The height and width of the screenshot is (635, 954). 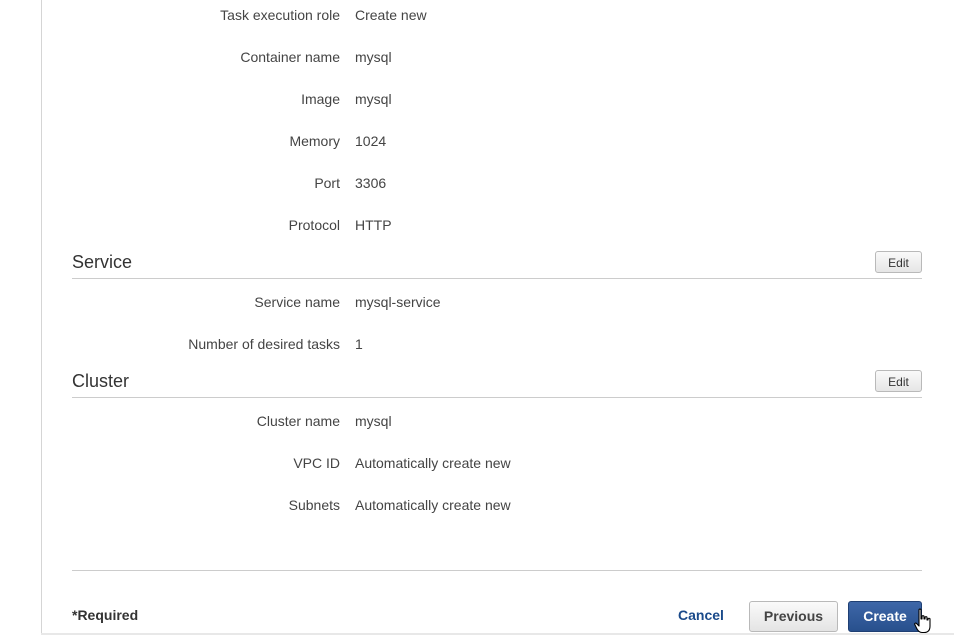 I want to click on detail-row-memory: Memory 1024, so click(x=497, y=143).